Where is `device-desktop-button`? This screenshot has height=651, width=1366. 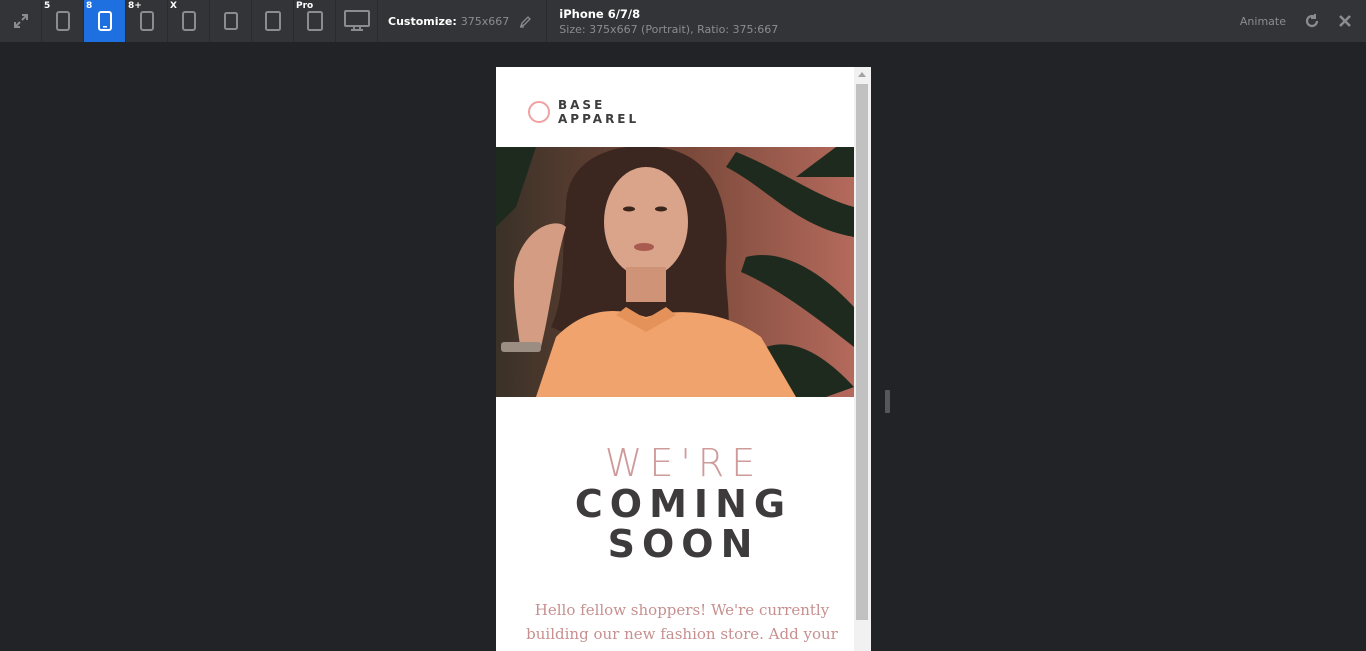 device-desktop-button is located at coordinates (357, 21).